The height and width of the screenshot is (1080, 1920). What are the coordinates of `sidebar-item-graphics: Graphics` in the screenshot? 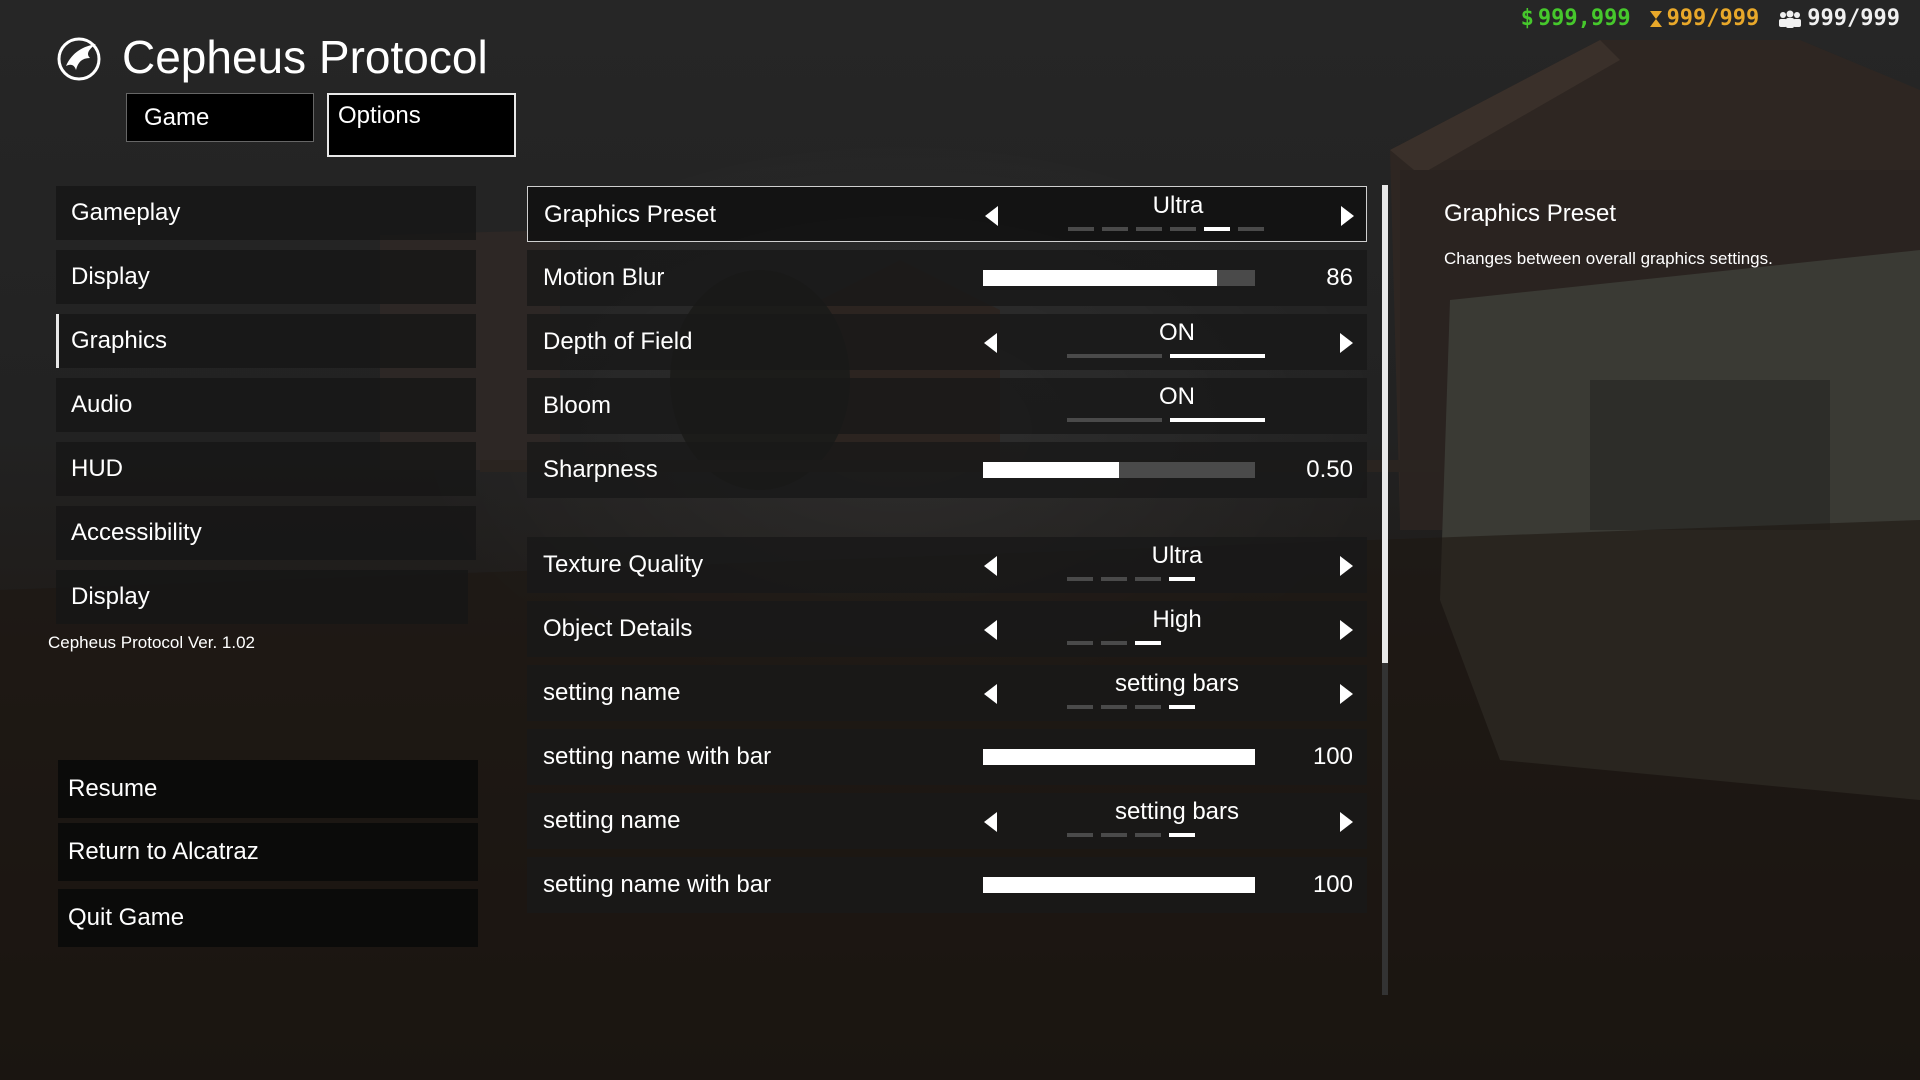 It's located at (266, 341).